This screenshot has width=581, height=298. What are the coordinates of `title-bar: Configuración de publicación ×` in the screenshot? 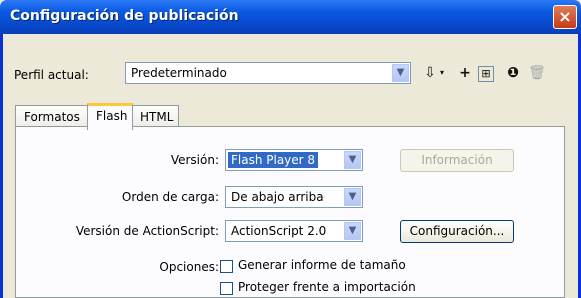 It's located at (290, 17).